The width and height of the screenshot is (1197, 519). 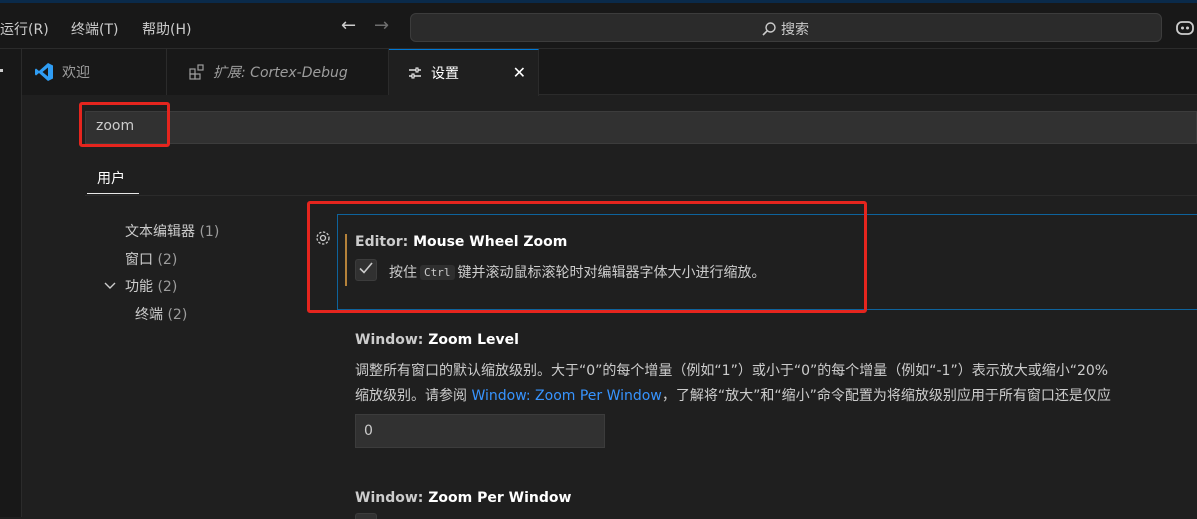 What do you see at coordinates (111, 178) in the screenshot?
I see `tab-user-scope: 用户` at bounding box center [111, 178].